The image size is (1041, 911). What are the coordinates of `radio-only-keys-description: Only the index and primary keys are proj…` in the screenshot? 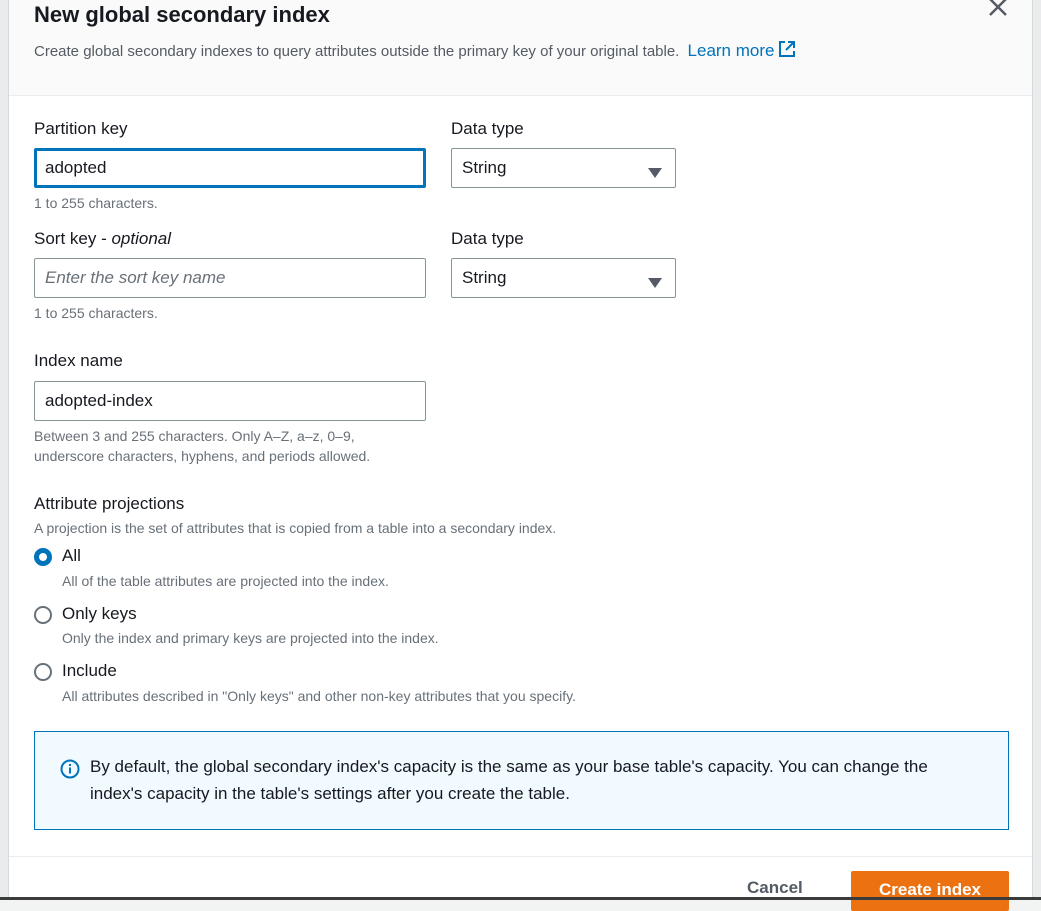 It's located at (250, 638).